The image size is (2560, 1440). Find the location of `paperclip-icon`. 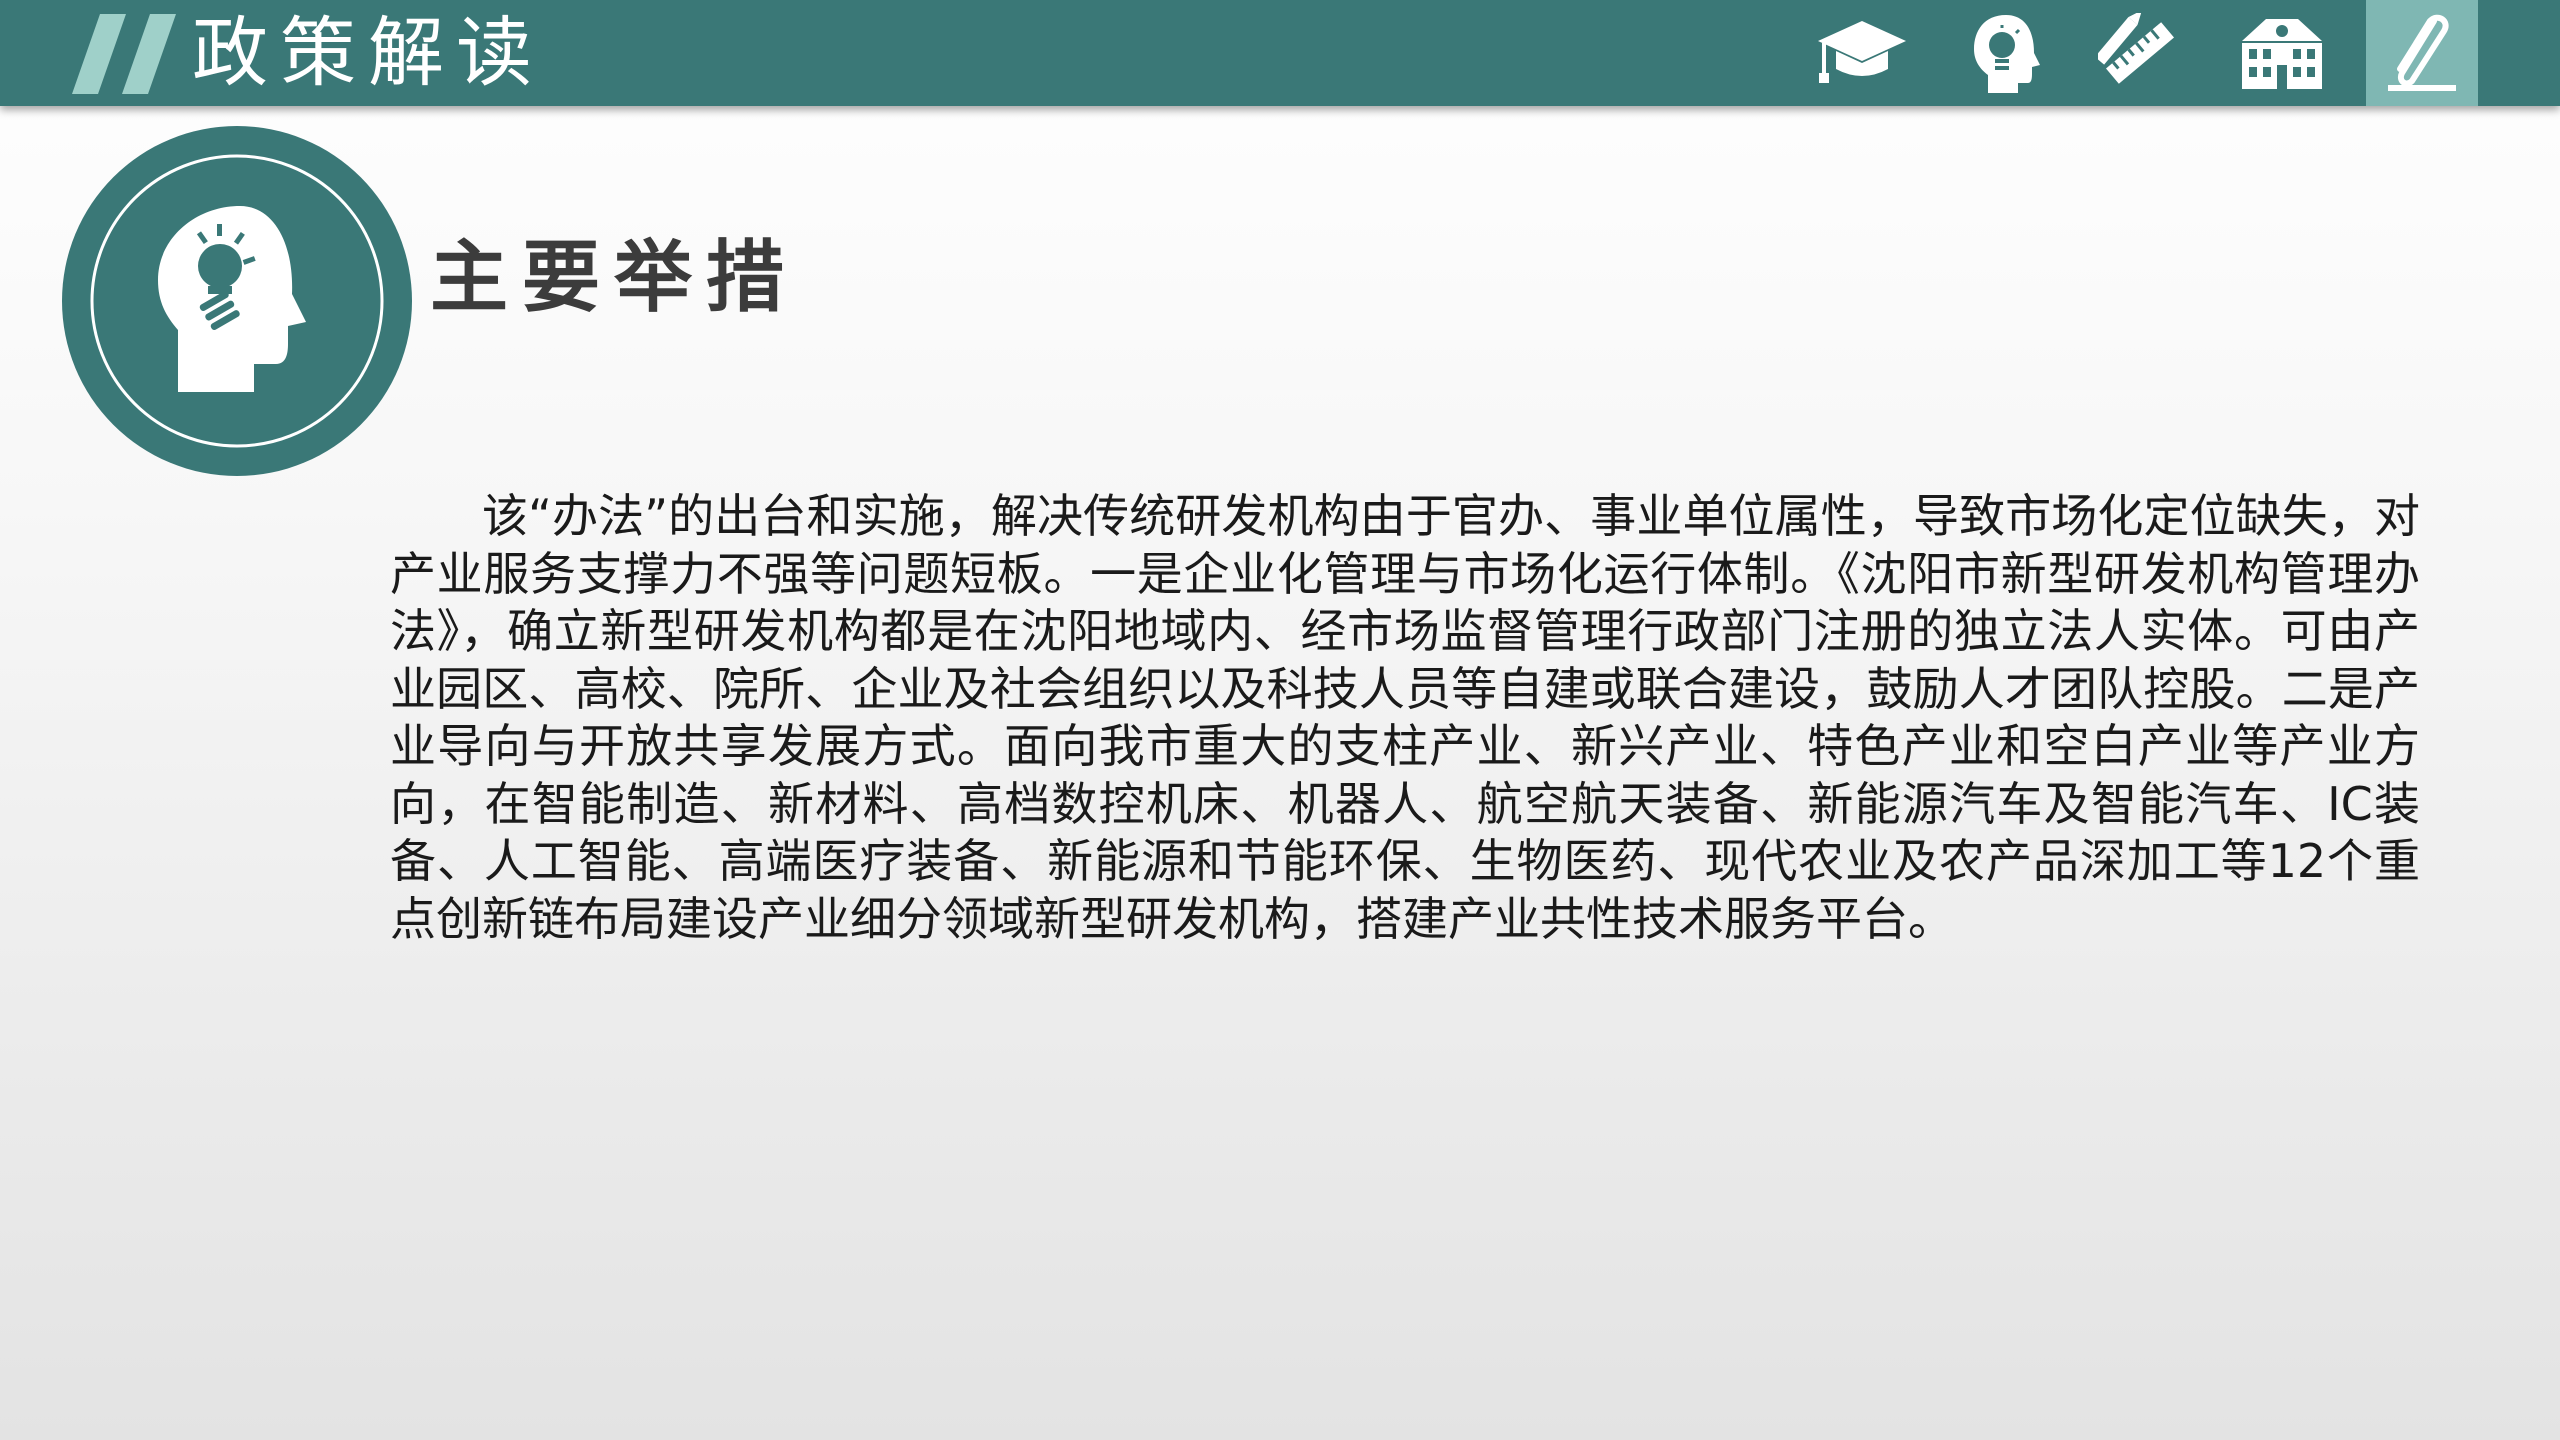

paperclip-icon is located at coordinates (2422, 52).